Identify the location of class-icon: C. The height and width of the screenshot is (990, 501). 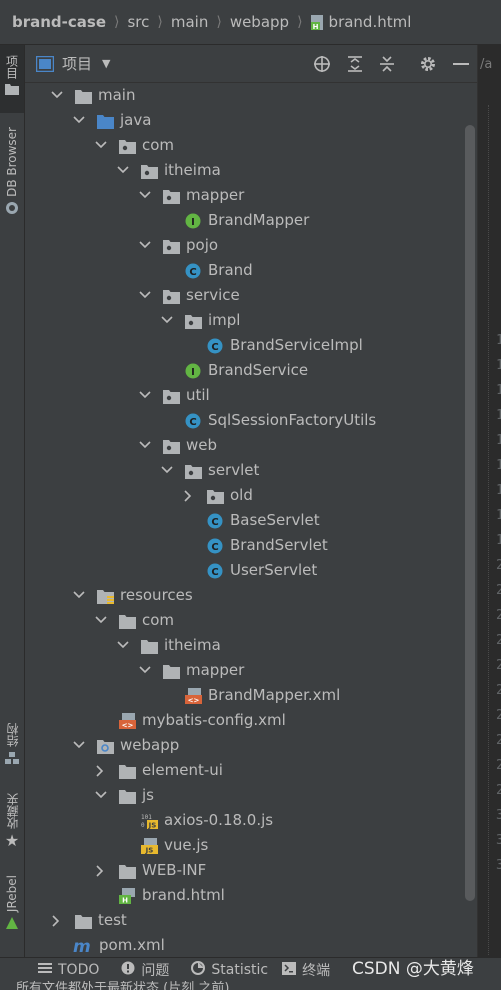
(193, 270).